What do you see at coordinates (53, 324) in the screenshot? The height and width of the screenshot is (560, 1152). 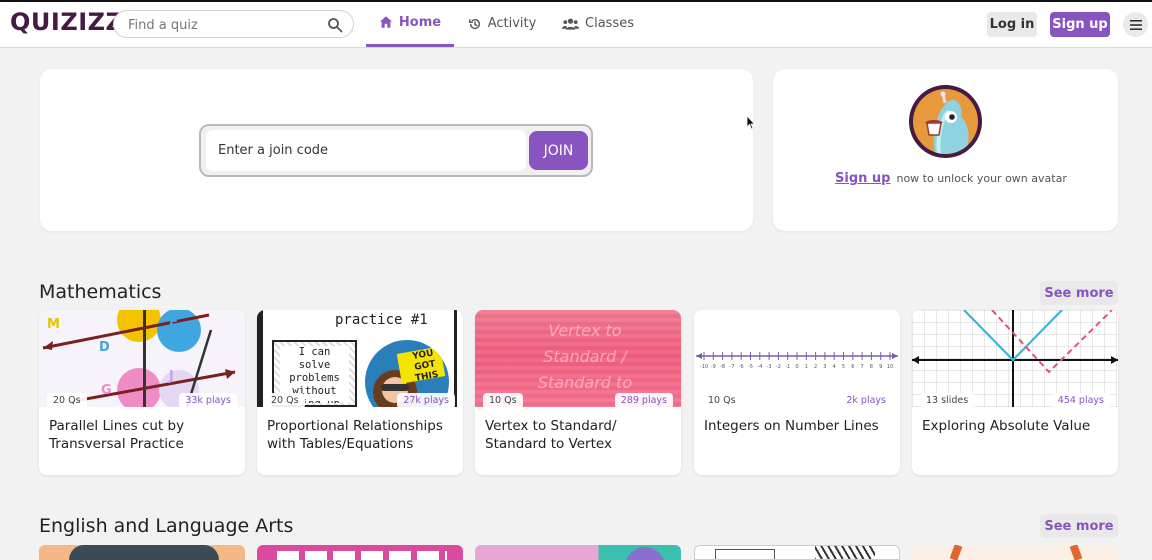 I see `svg-text: M` at bounding box center [53, 324].